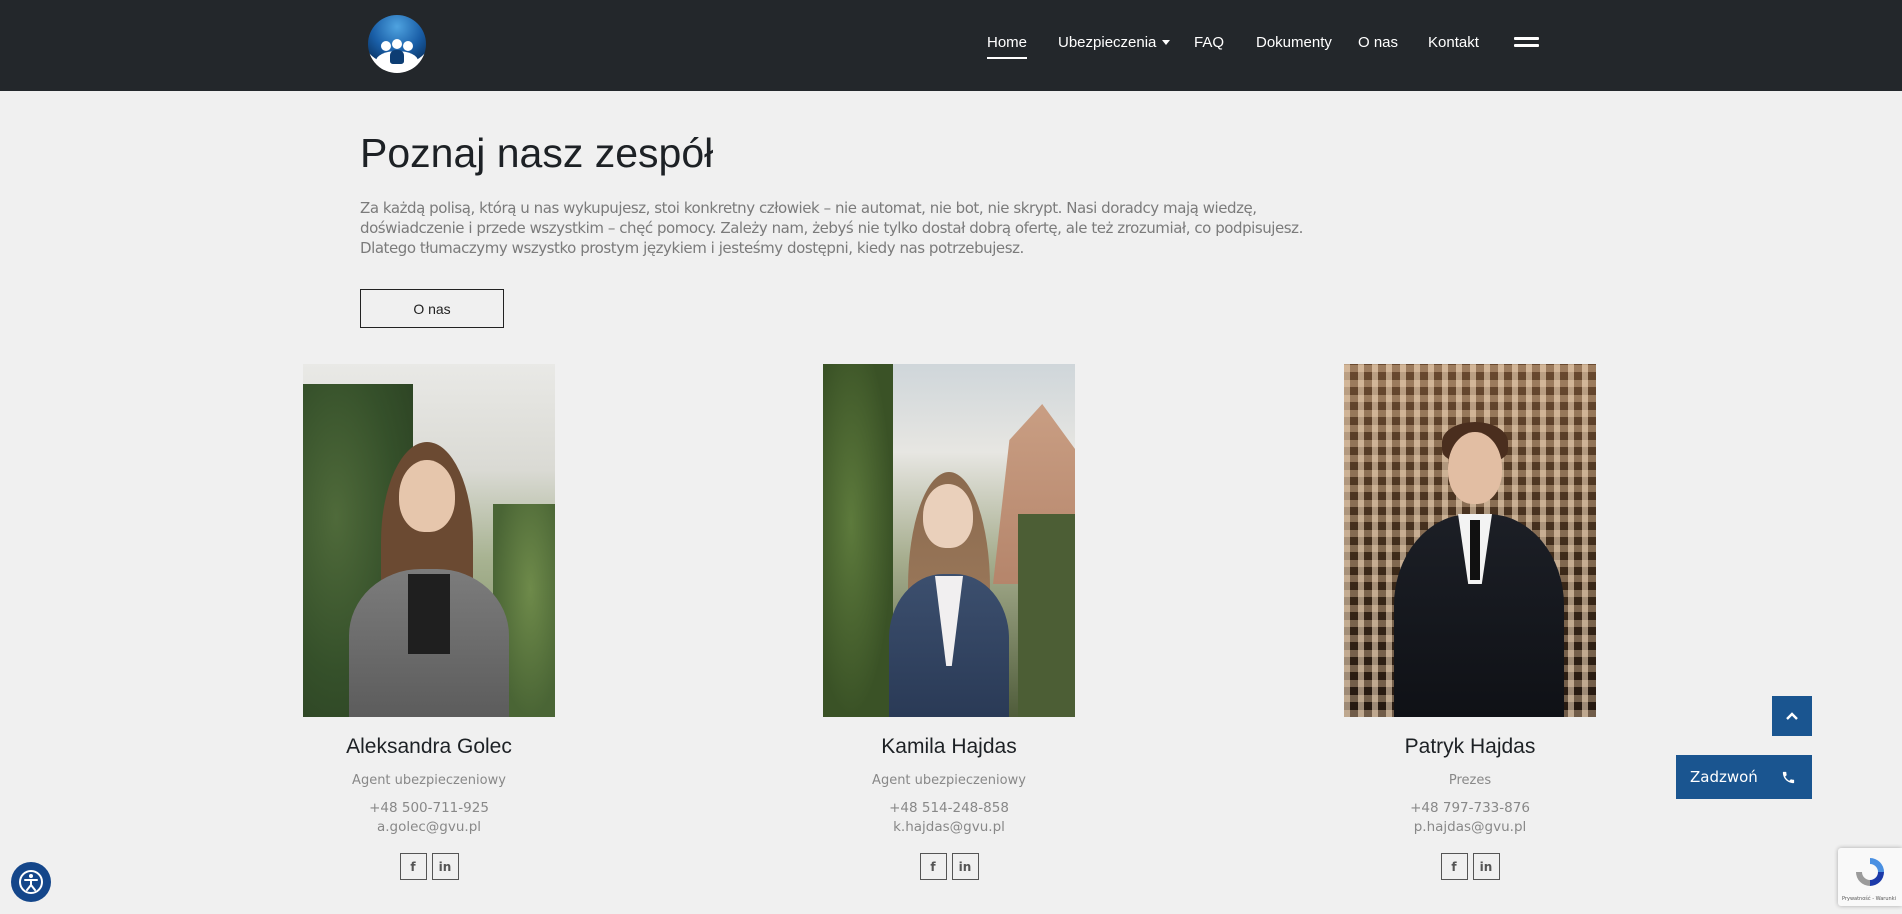  I want to click on chevron-down-icon, so click(1166, 42).